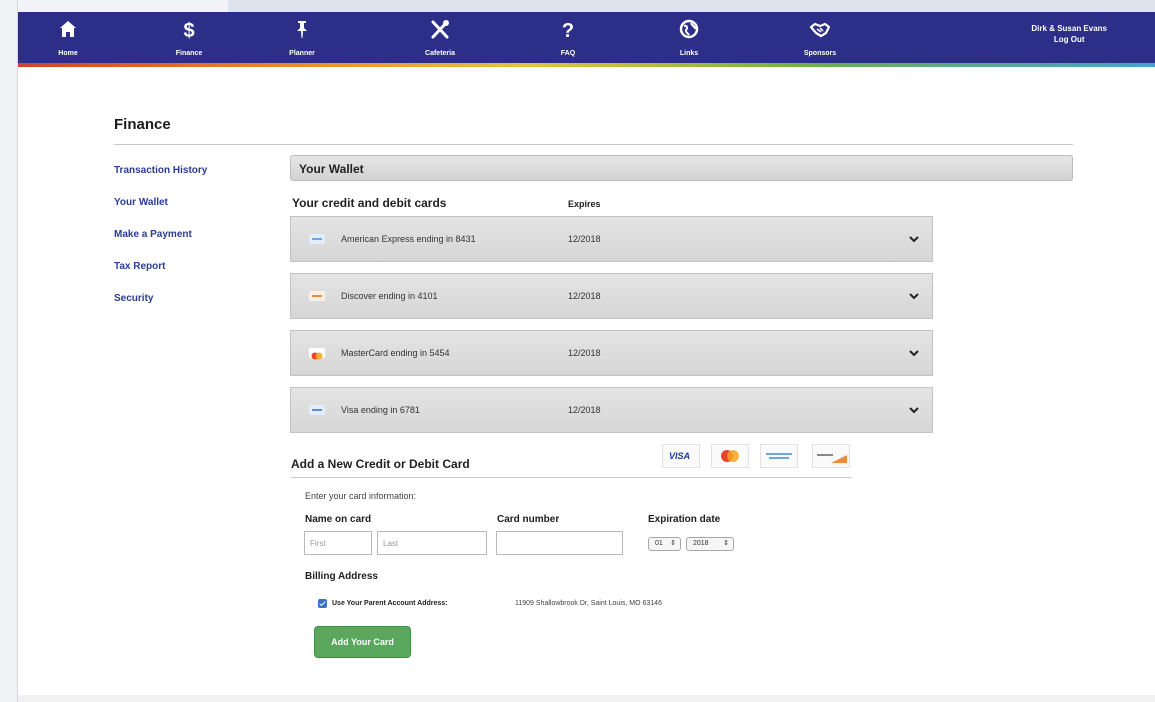 The image size is (1155, 702). Describe the element at coordinates (831, 456) in the screenshot. I see `discover-logo` at that location.